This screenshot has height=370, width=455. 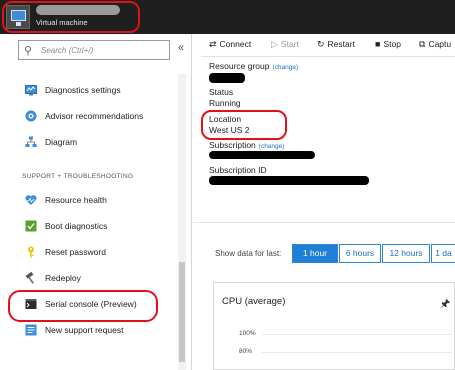 What do you see at coordinates (88, 279) in the screenshot?
I see `menu-item-redeploy: Redeploy` at bounding box center [88, 279].